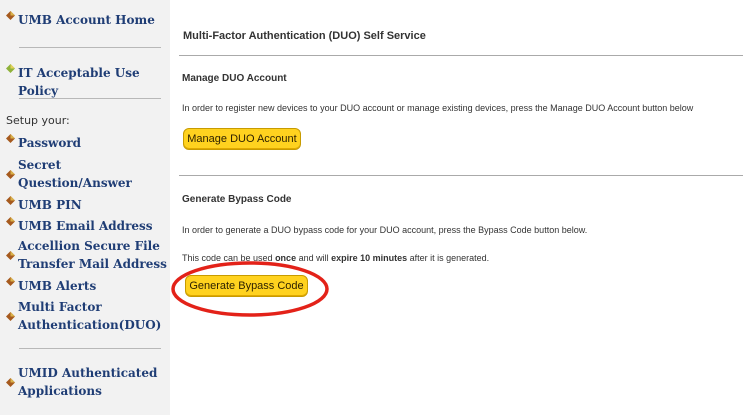 This screenshot has height=415, width=743. Describe the element at coordinates (242, 139) in the screenshot. I see `manage-duo-account-button: Manage DUO Account` at that location.